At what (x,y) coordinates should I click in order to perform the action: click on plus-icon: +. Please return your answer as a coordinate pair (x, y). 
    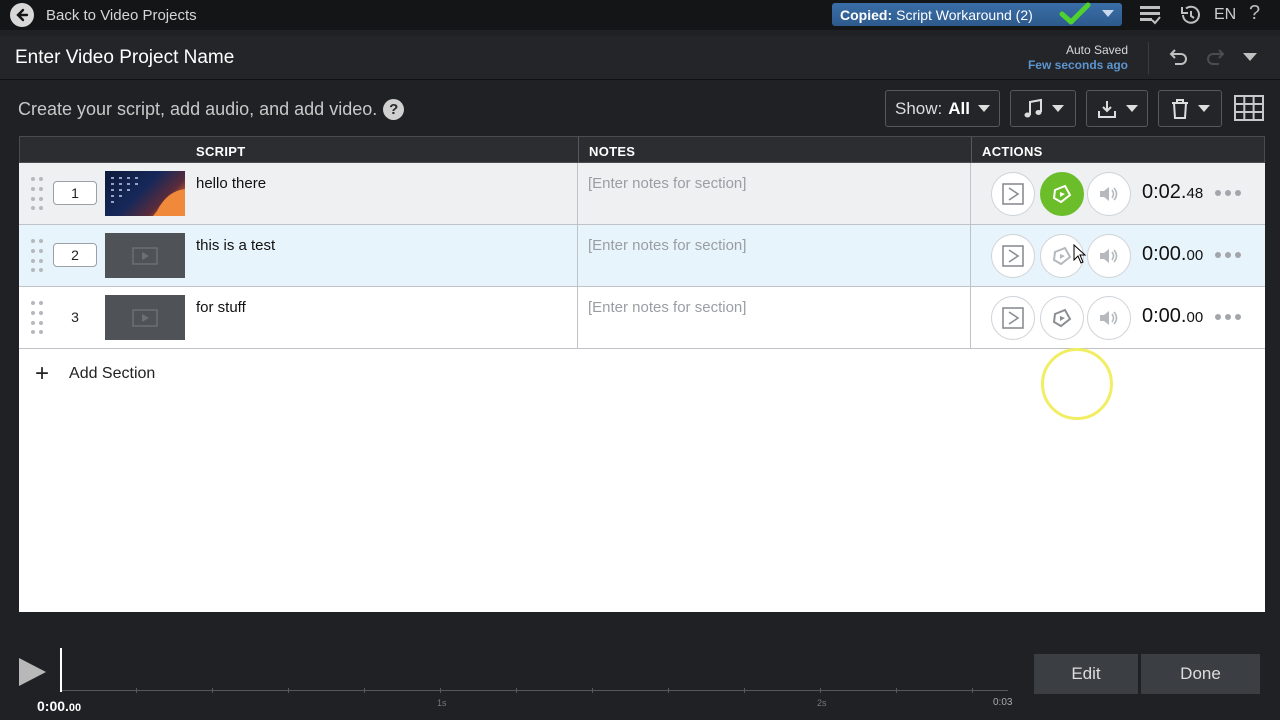
    Looking at the image, I should click on (42, 373).